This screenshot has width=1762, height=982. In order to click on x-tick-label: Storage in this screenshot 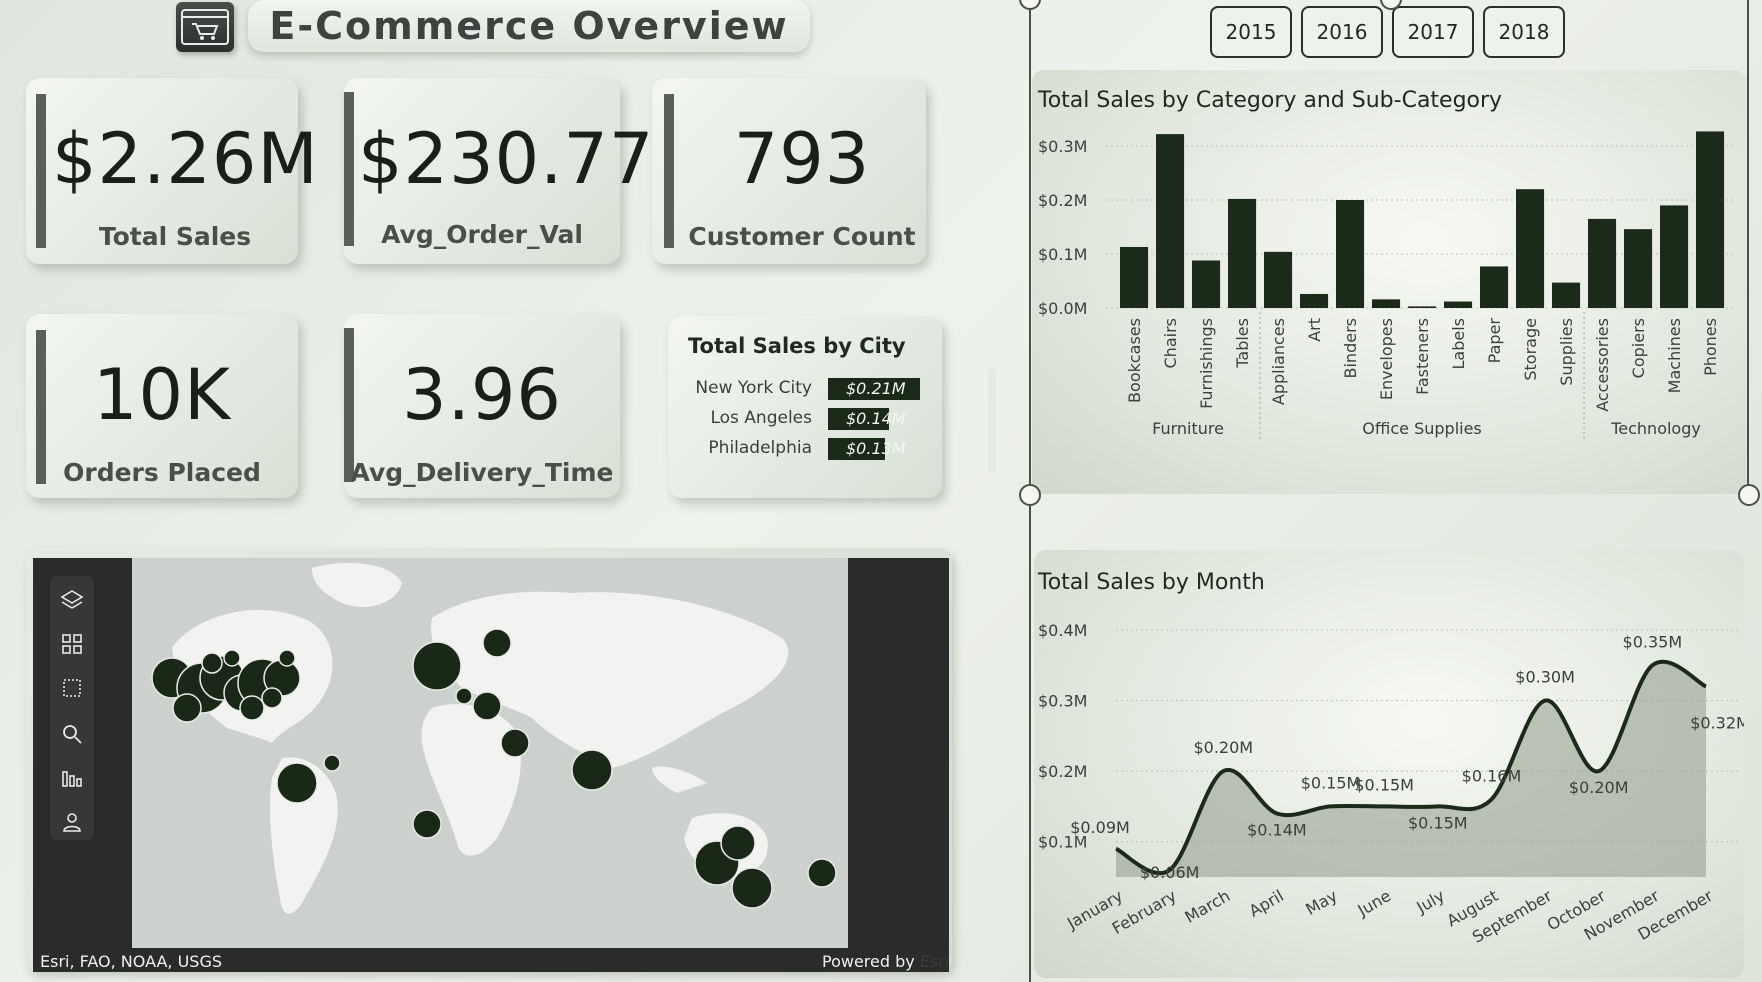, I will do `click(1530, 349)`.